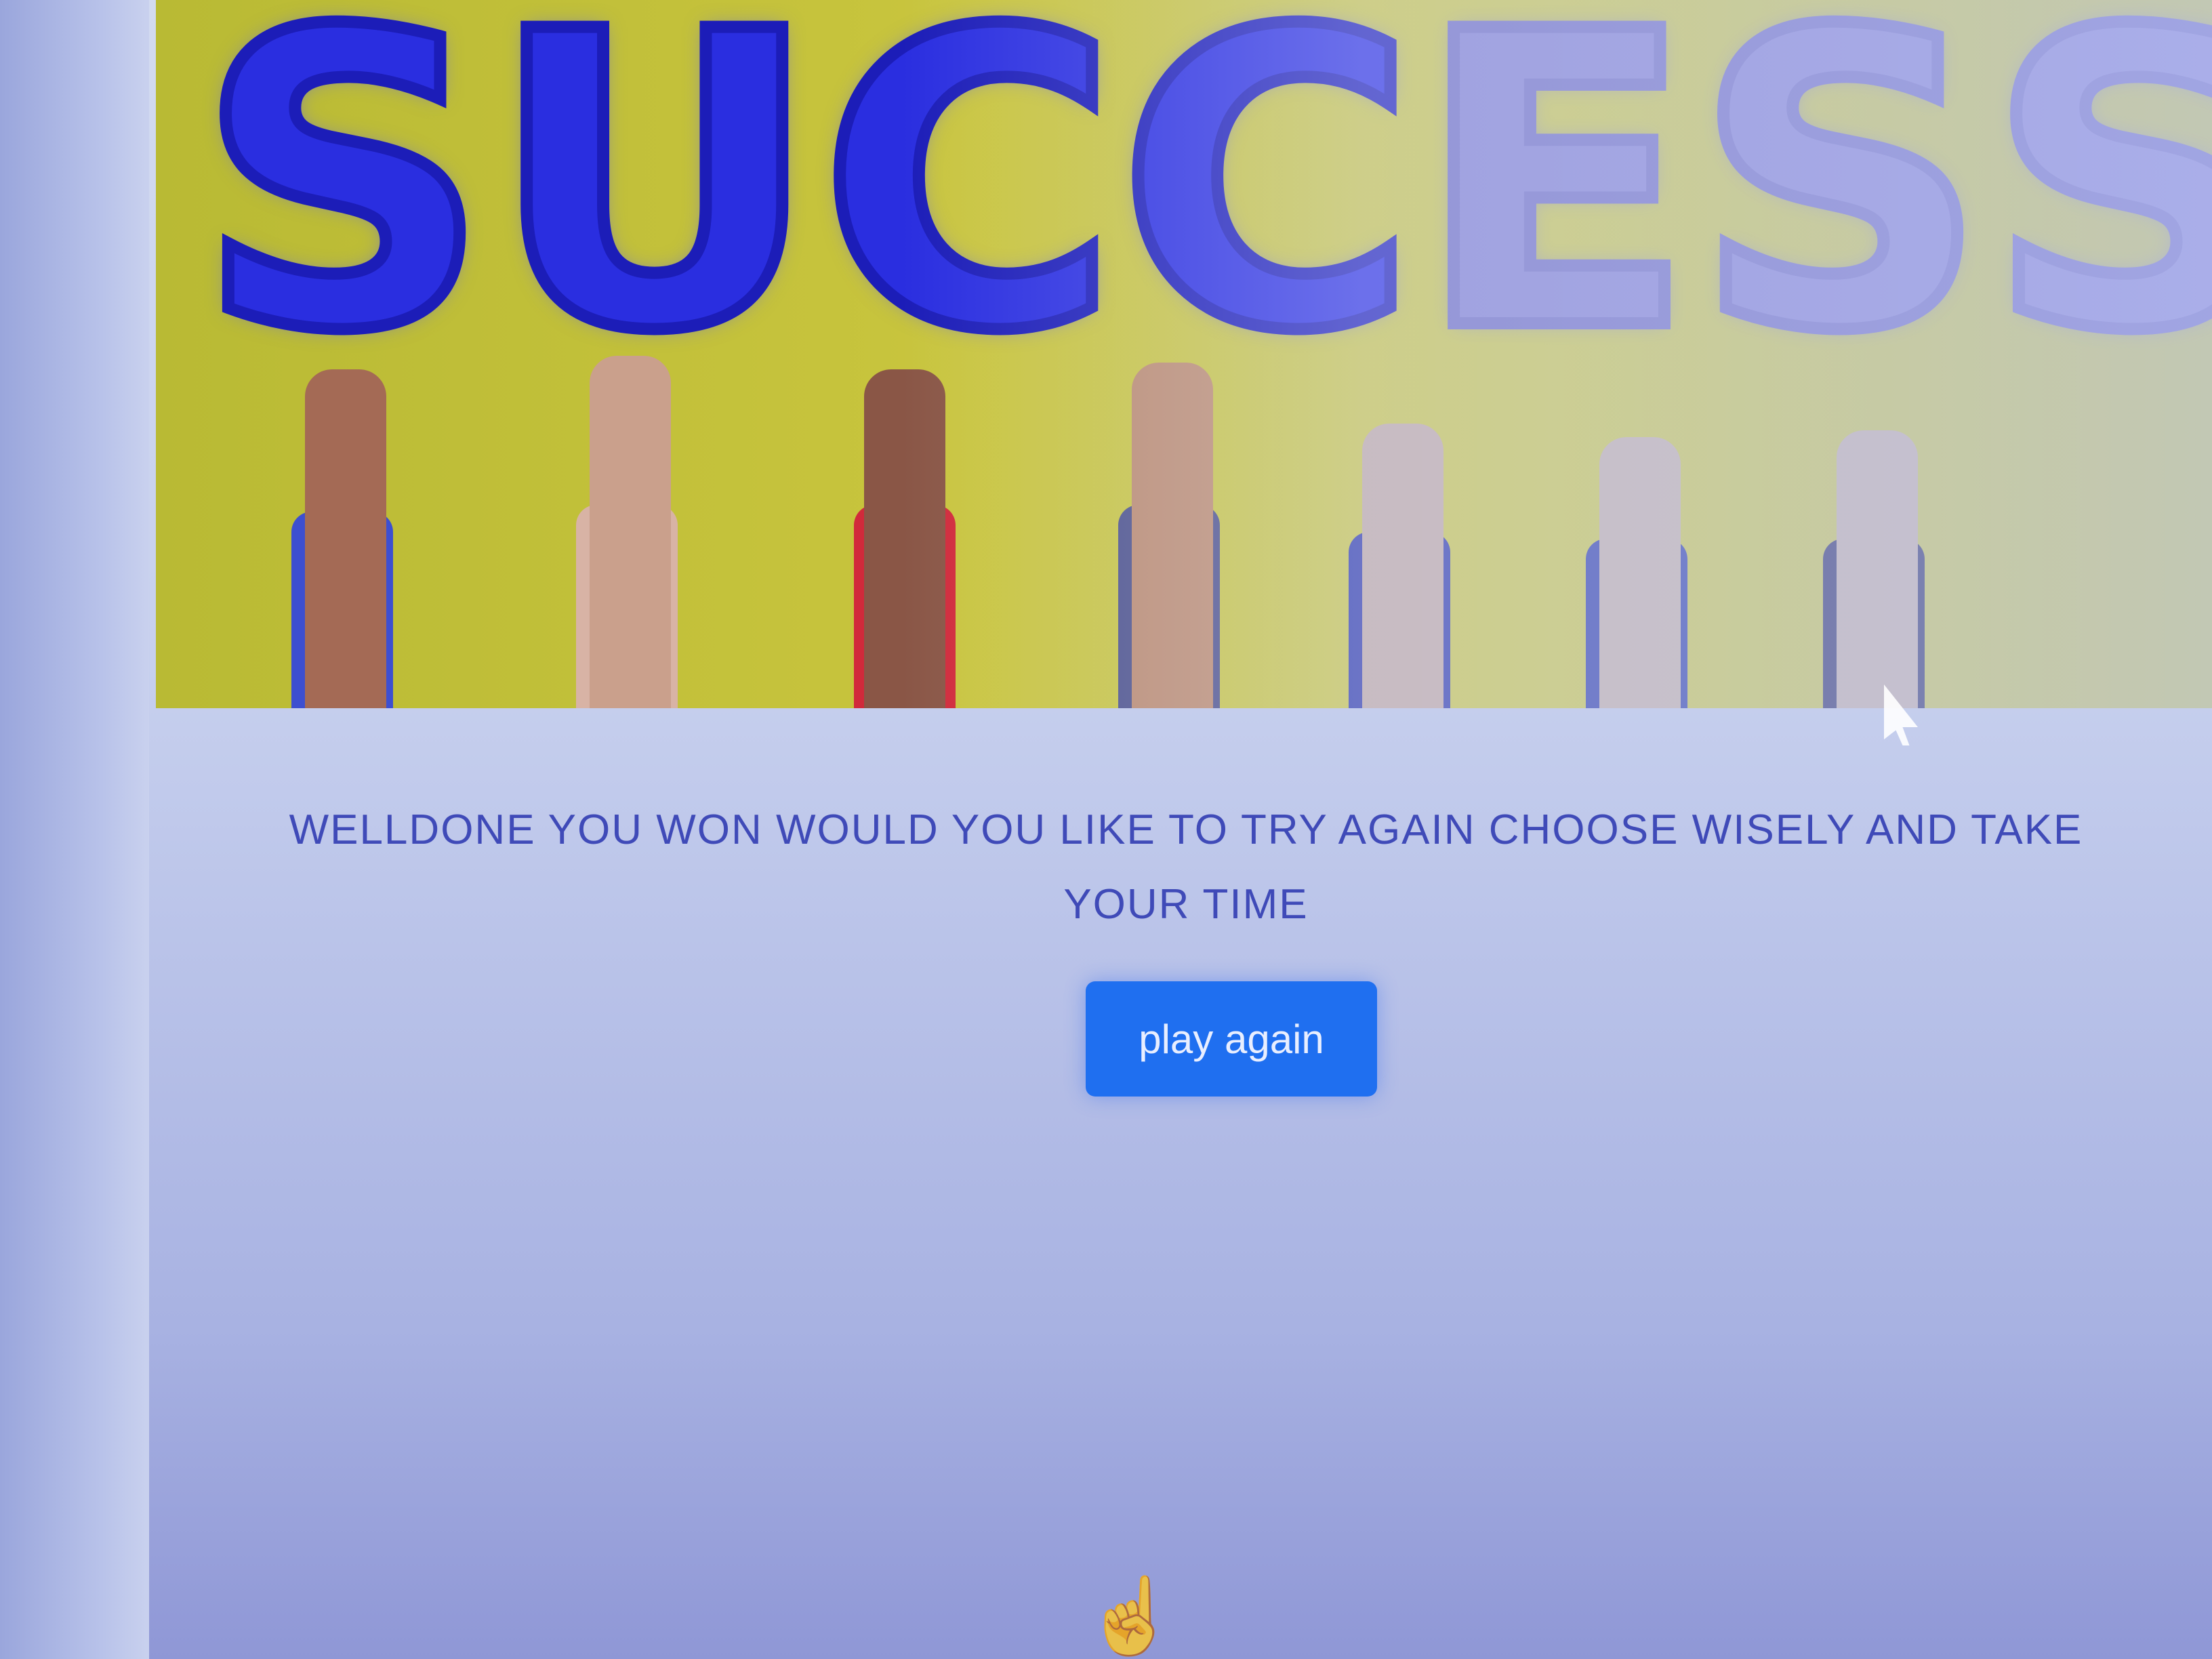 This screenshot has height=1659, width=2212. I want to click on play-again-button: play again, so click(1231, 1039).